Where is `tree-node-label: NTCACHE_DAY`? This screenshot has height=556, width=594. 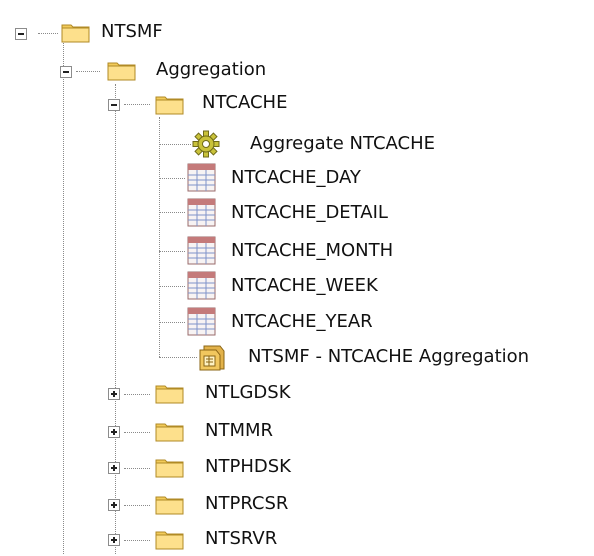 tree-node-label: NTCACHE_DAY is located at coordinates (296, 177).